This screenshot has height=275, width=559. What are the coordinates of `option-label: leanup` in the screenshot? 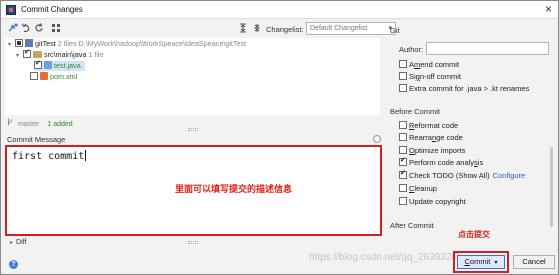 It's located at (425, 188).